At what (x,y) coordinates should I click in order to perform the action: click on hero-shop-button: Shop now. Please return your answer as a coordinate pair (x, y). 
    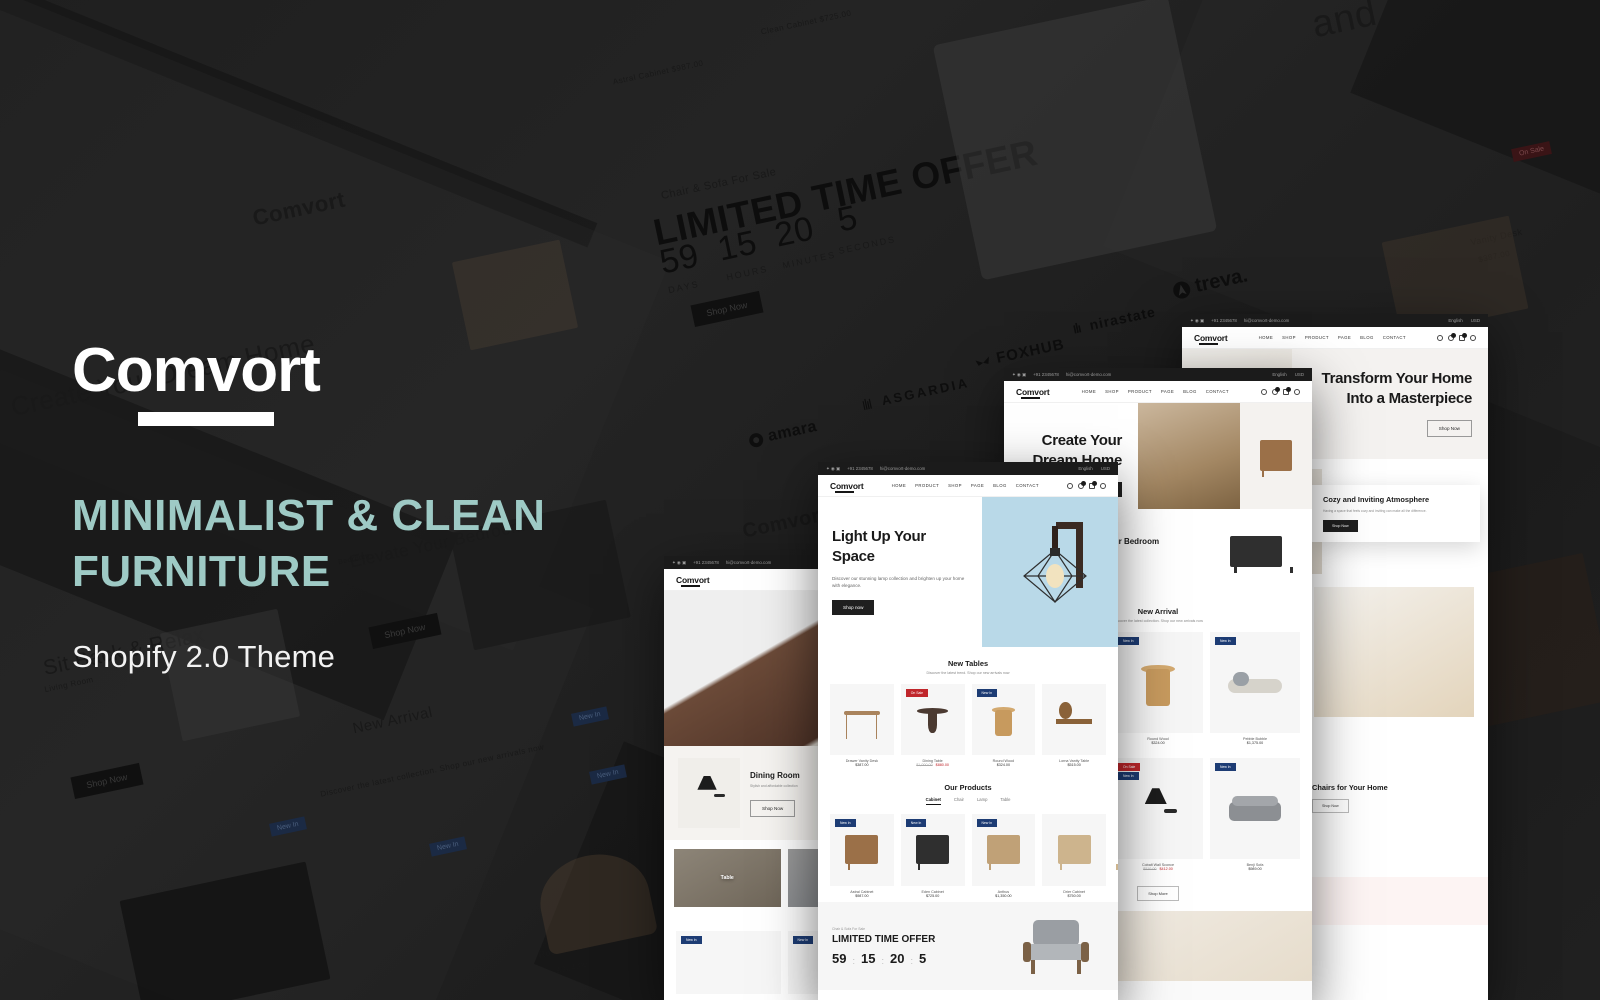
    Looking at the image, I should click on (853, 608).